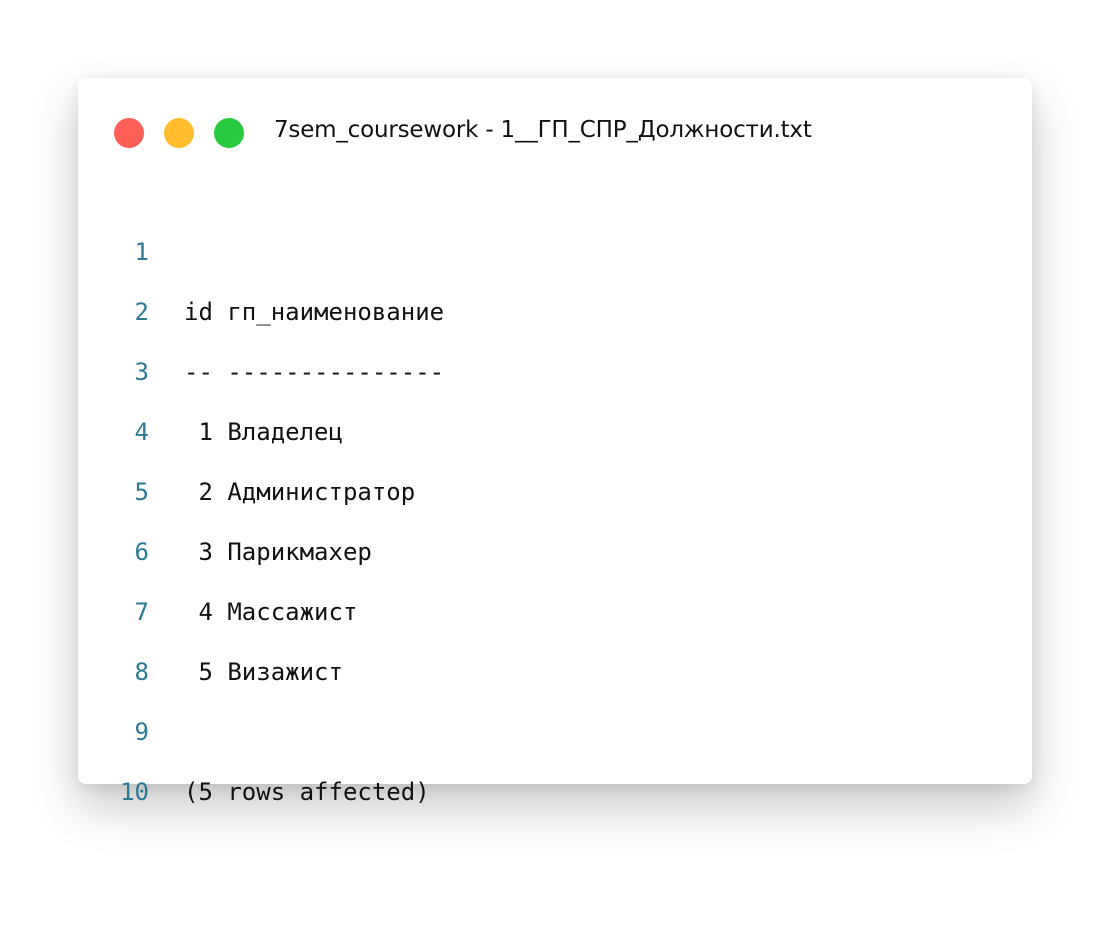 This screenshot has width=1110, height=942. Describe the element at coordinates (555, 754) in the screenshot. I see `code-line: 10` at that location.